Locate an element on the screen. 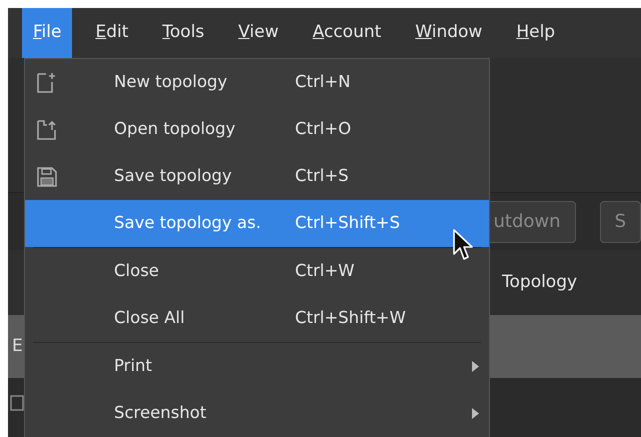 This screenshot has height=437, width=641. mouse-pointer-icon is located at coordinates (463, 245).